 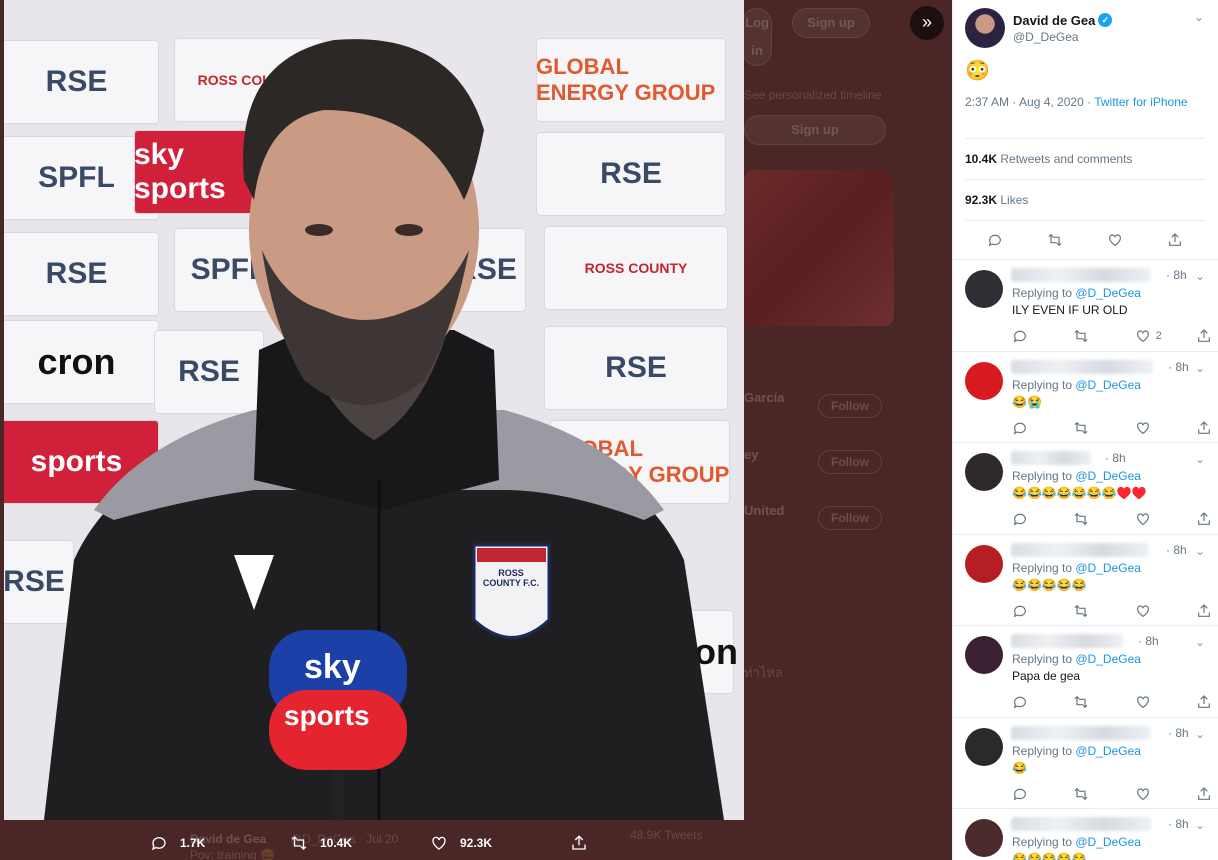 I want to click on tweet-timestamp: 2:37 AM · Aug 4, 2020 ·, so click(x=1029, y=102).